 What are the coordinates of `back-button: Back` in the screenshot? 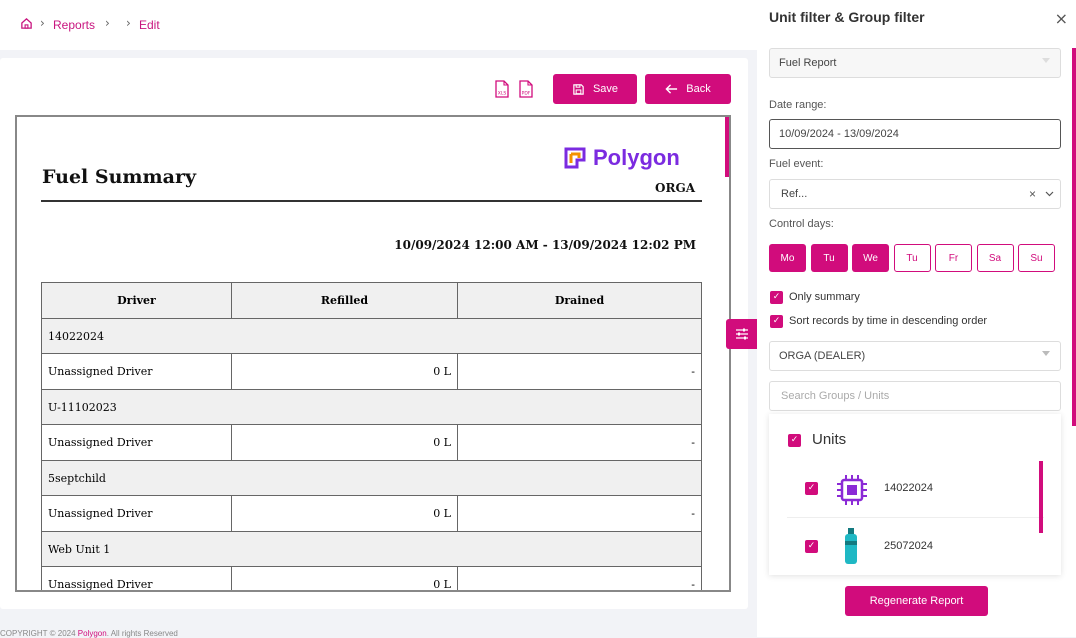 It's located at (688, 89).